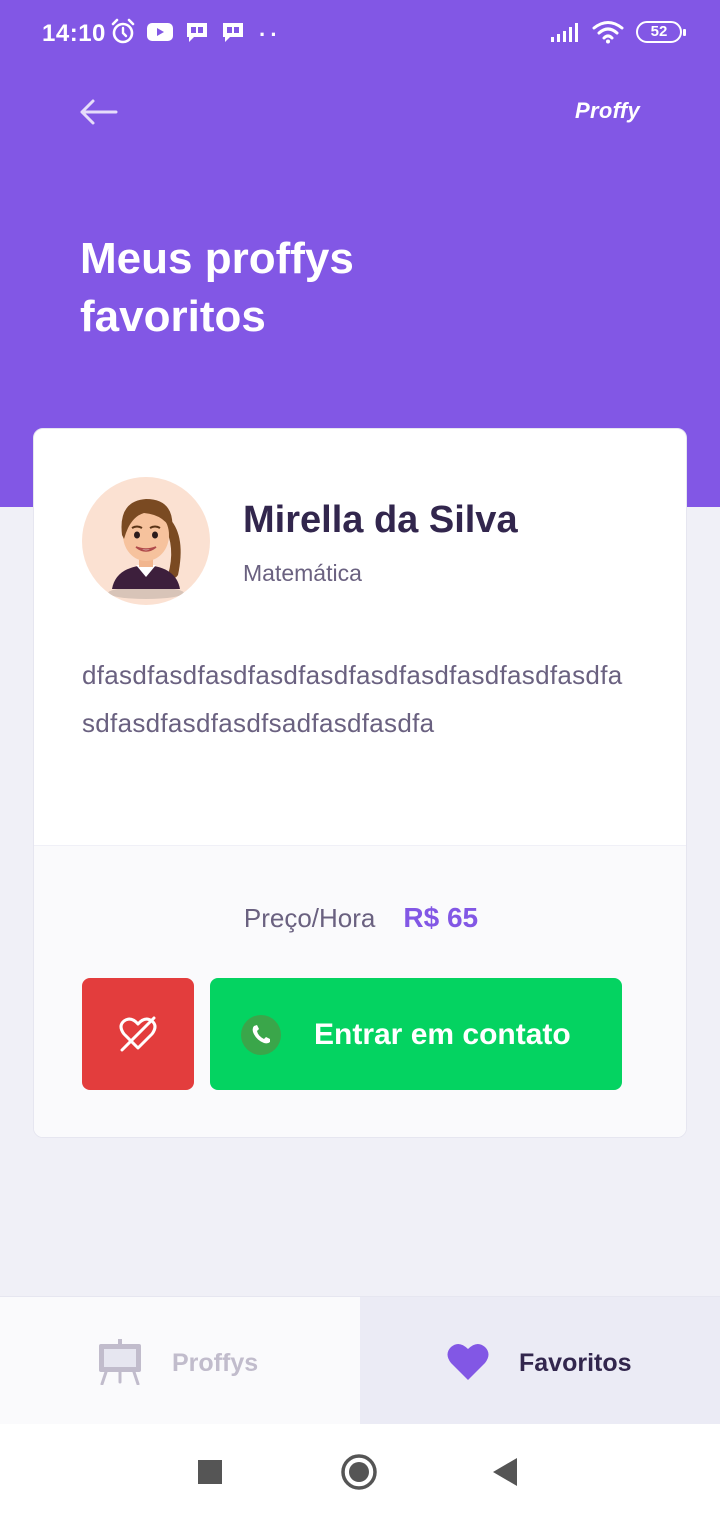 The height and width of the screenshot is (1520, 720). What do you see at coordinates (120, 1362) in the screenshot?
I see `easel-icon` at bounding box center [120, 1362].